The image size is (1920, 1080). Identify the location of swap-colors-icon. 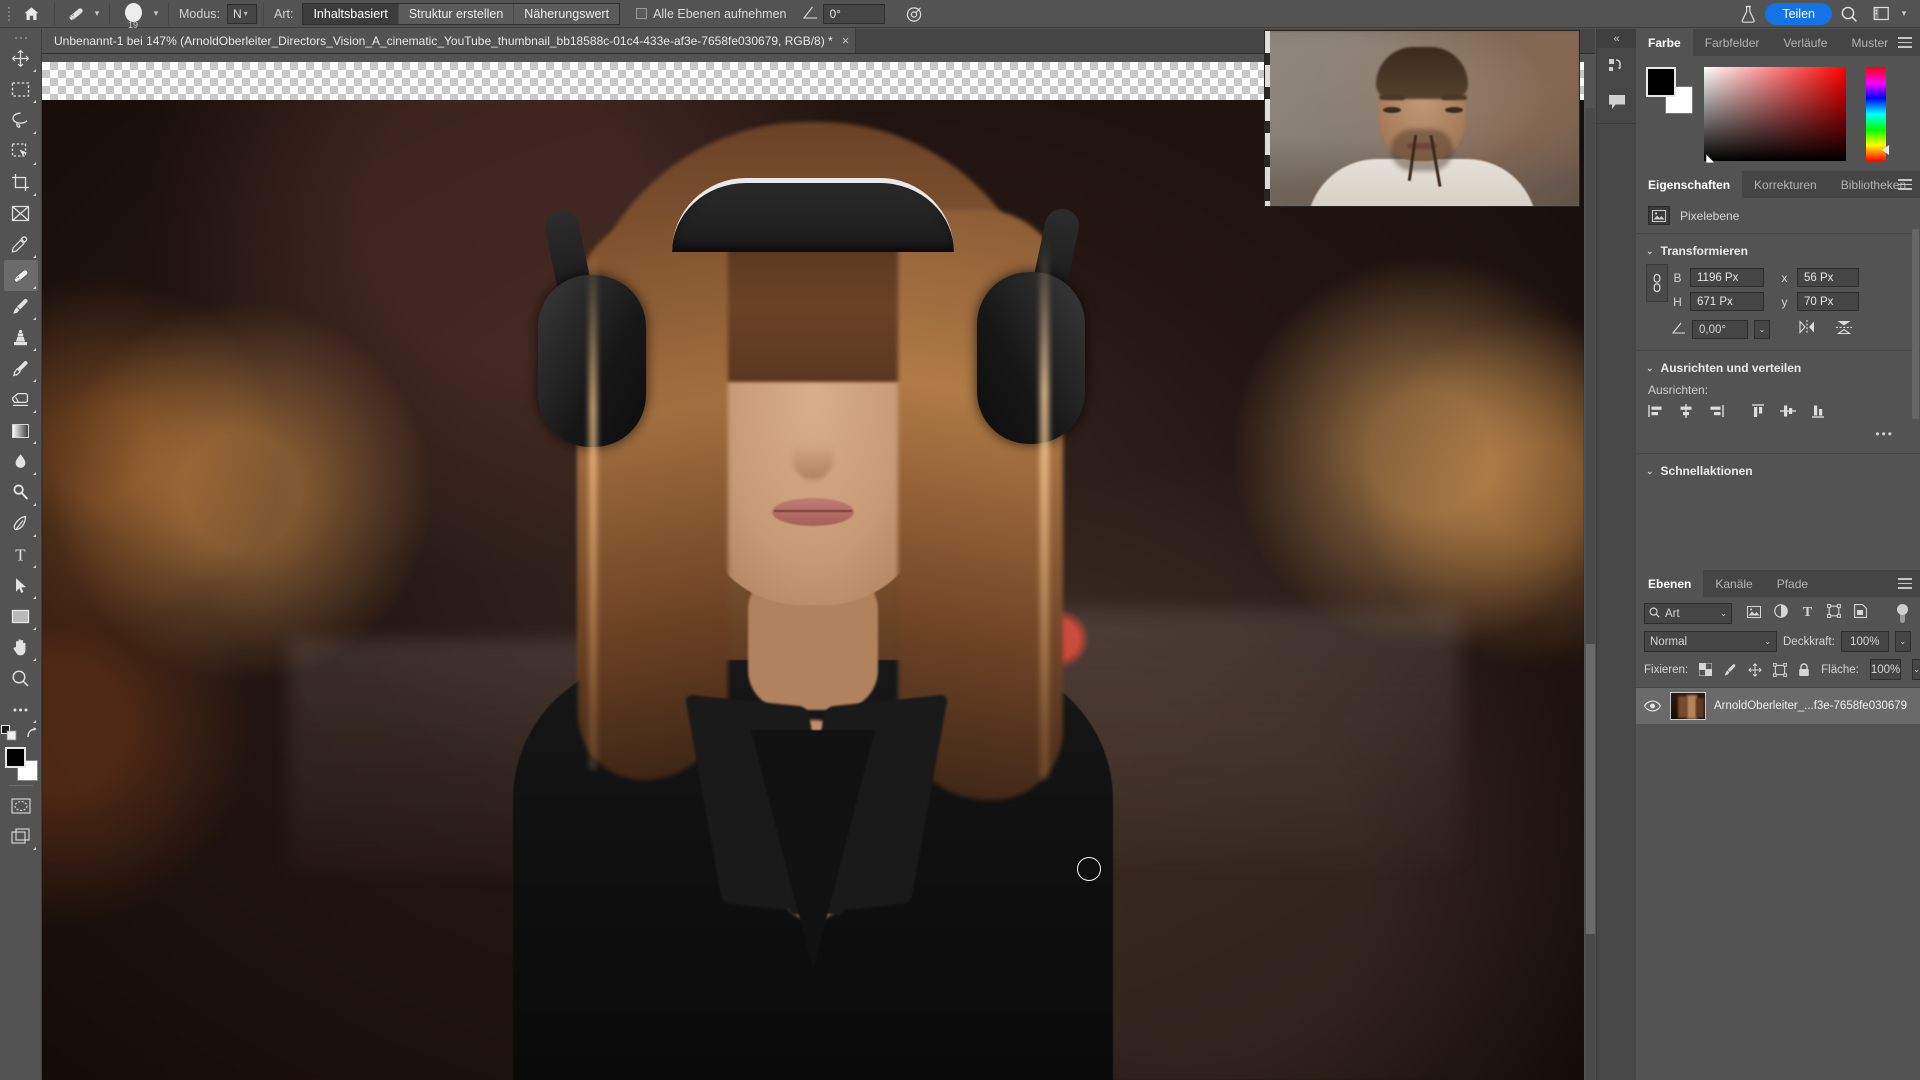
(32, 735).